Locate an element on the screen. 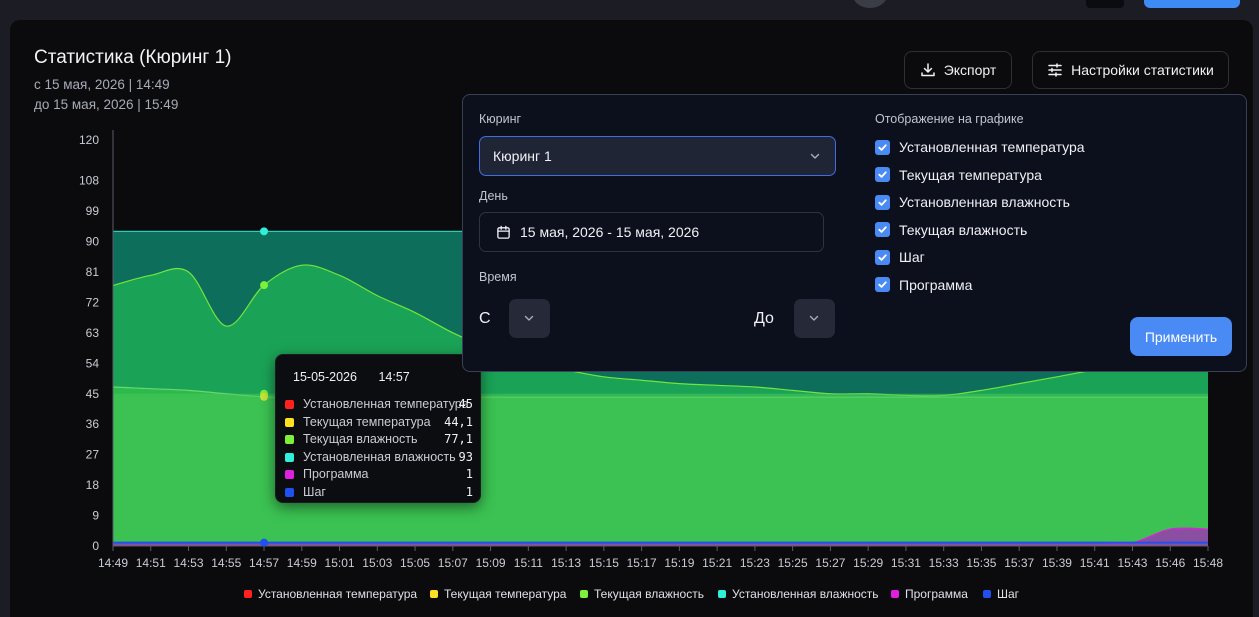  display-checkbox-row: Шаг is located at coordinates (900, 257).